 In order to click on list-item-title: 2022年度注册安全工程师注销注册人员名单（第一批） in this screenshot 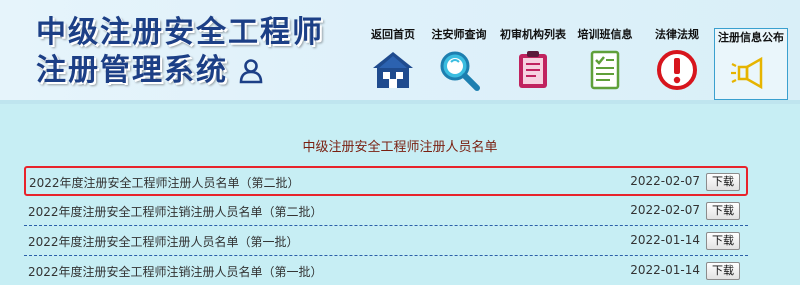, I will do `click(175, 271)`.